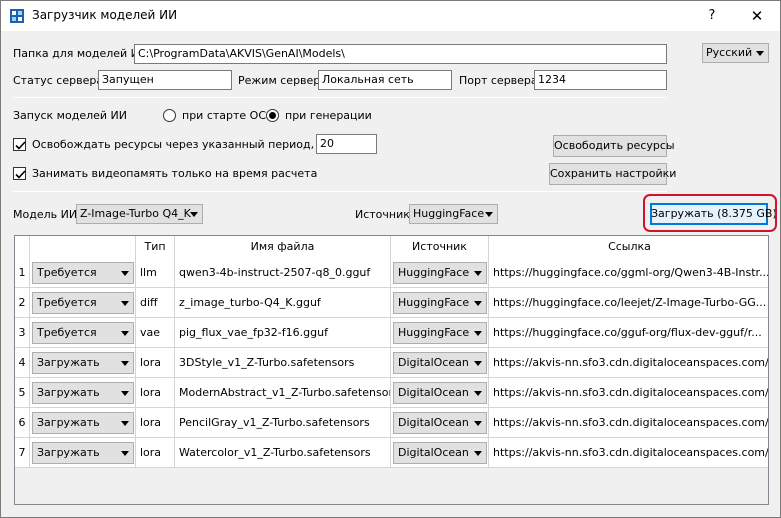 The height and width of the screenshot is (518, 781). What do you see at coordinates (757, 16) in the screenshot?
I see `close-button: ✕` at bounding box center [757, 16].